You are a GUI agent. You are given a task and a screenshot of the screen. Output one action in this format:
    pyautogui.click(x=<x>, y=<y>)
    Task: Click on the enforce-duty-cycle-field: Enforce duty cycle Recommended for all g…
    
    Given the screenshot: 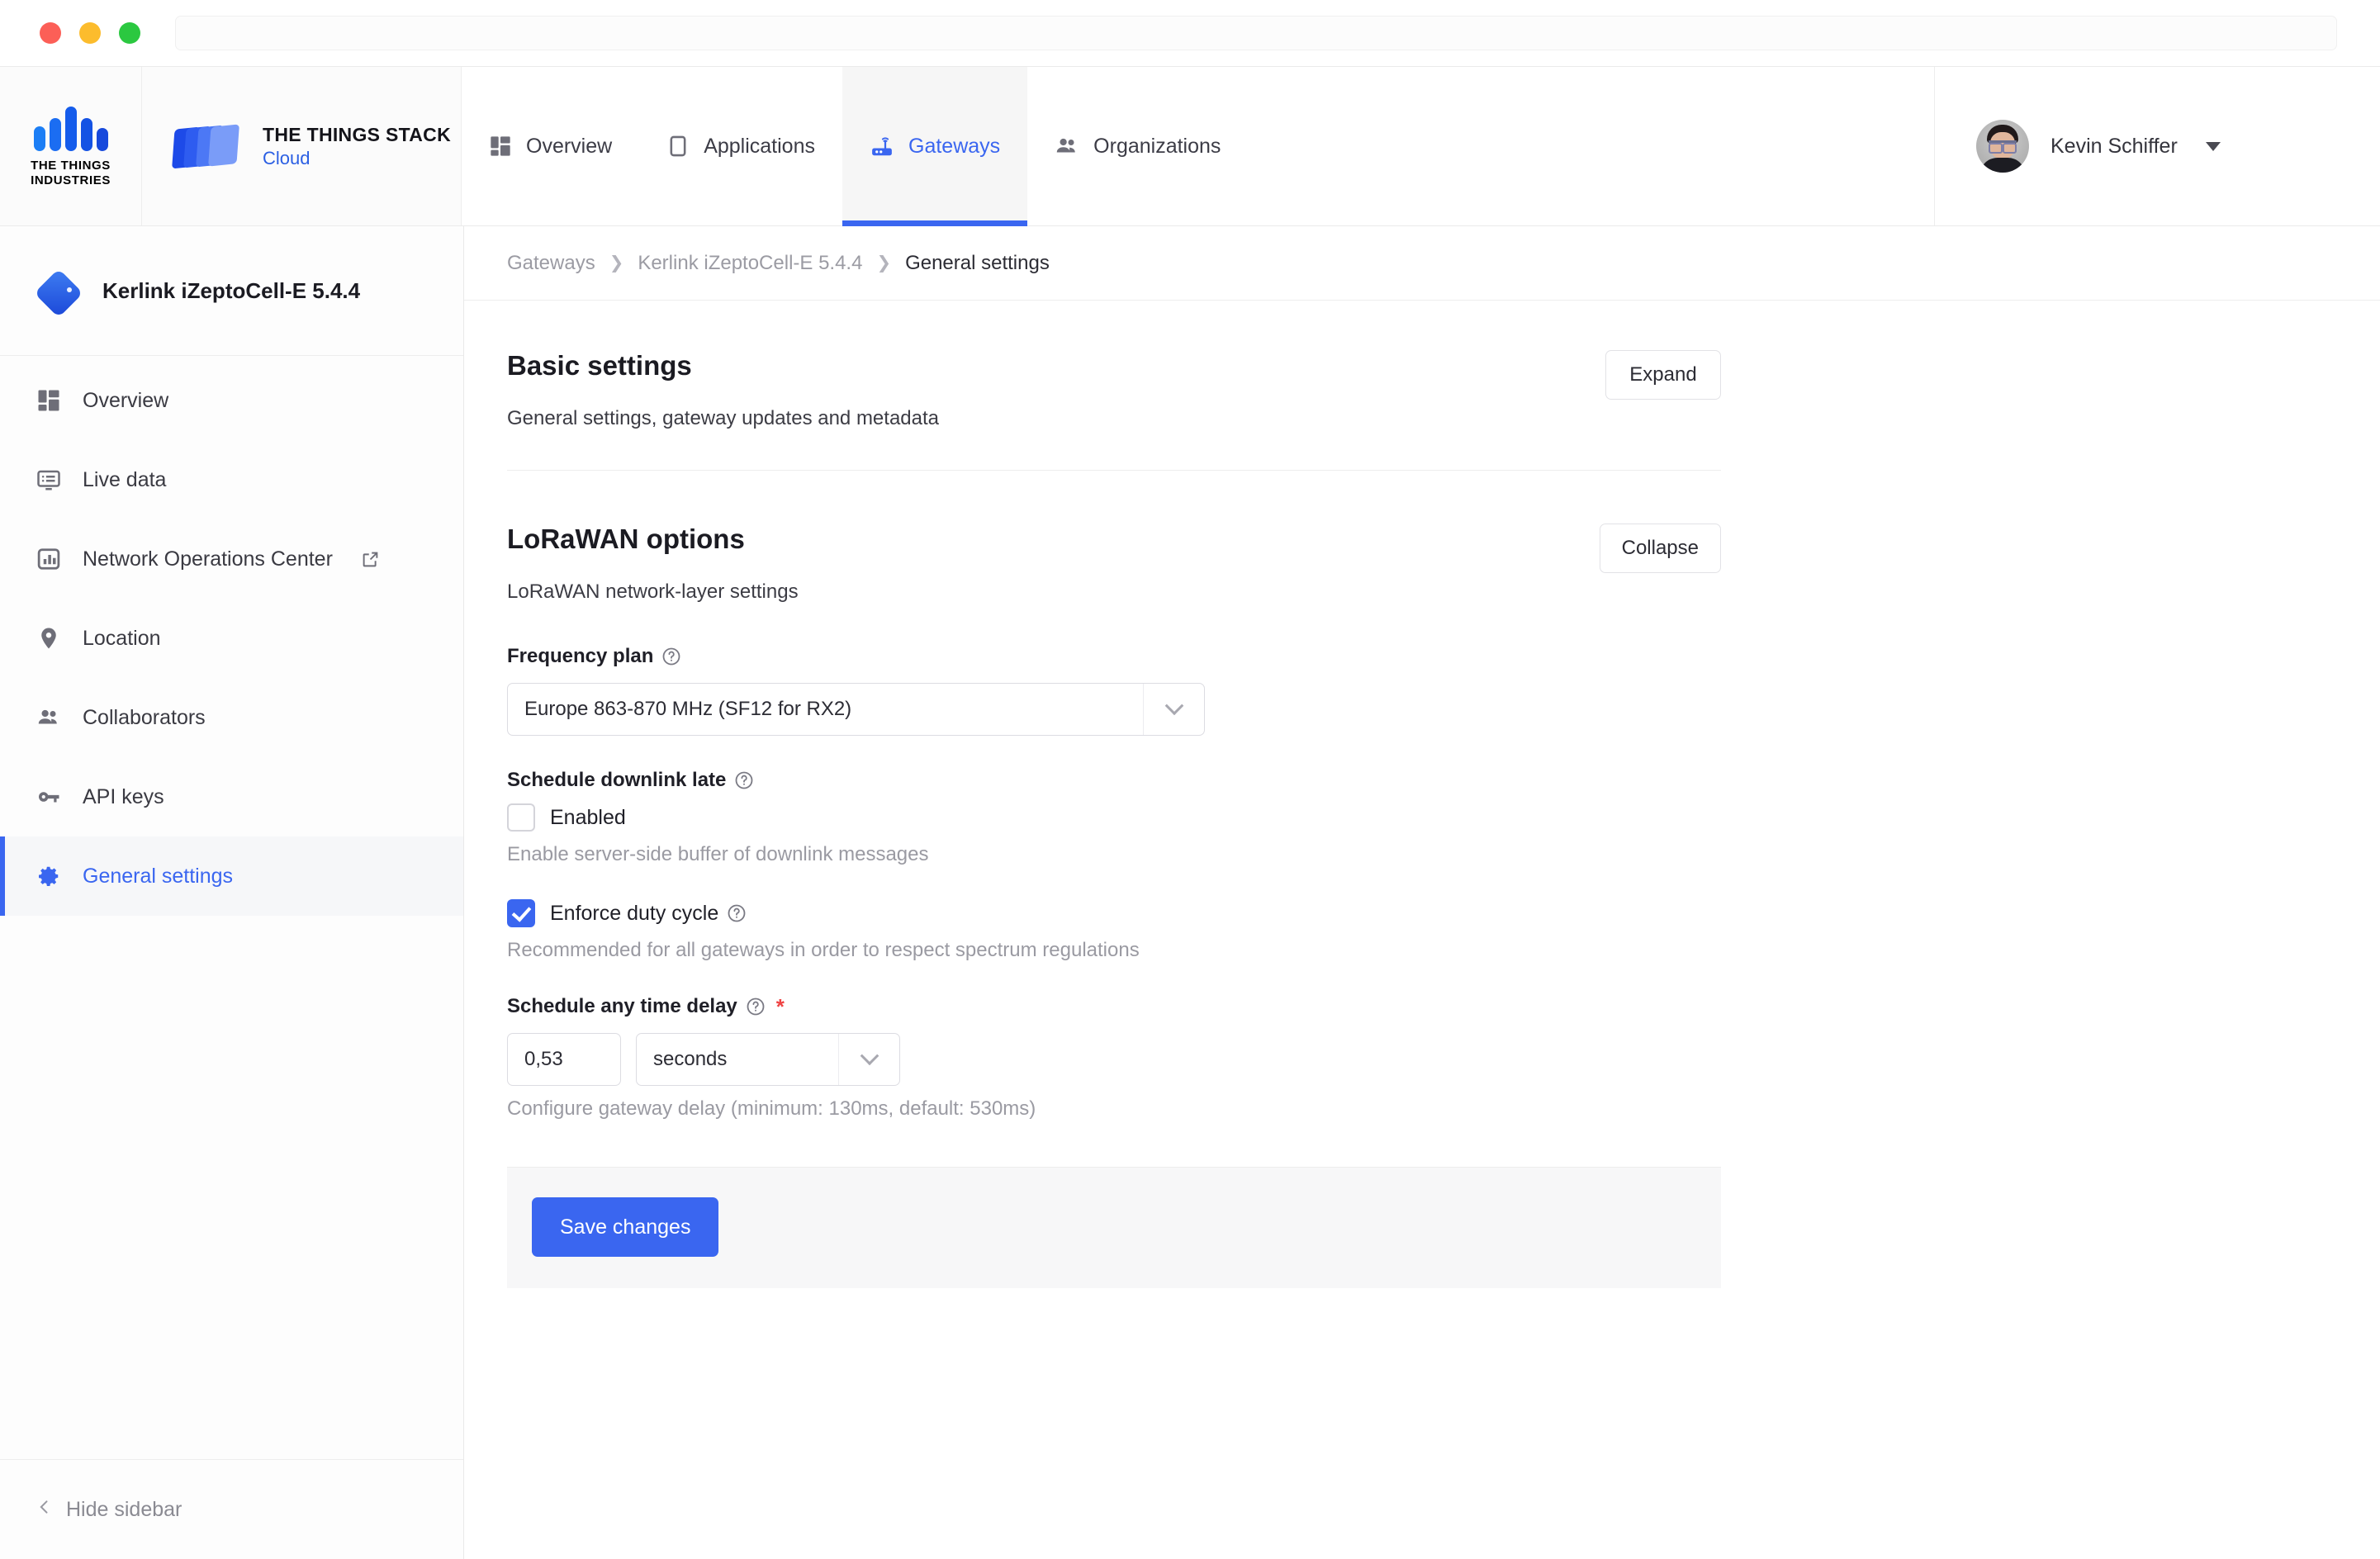 What is the action you would take?
    pyautogui.click(x=1114, y=930)
    